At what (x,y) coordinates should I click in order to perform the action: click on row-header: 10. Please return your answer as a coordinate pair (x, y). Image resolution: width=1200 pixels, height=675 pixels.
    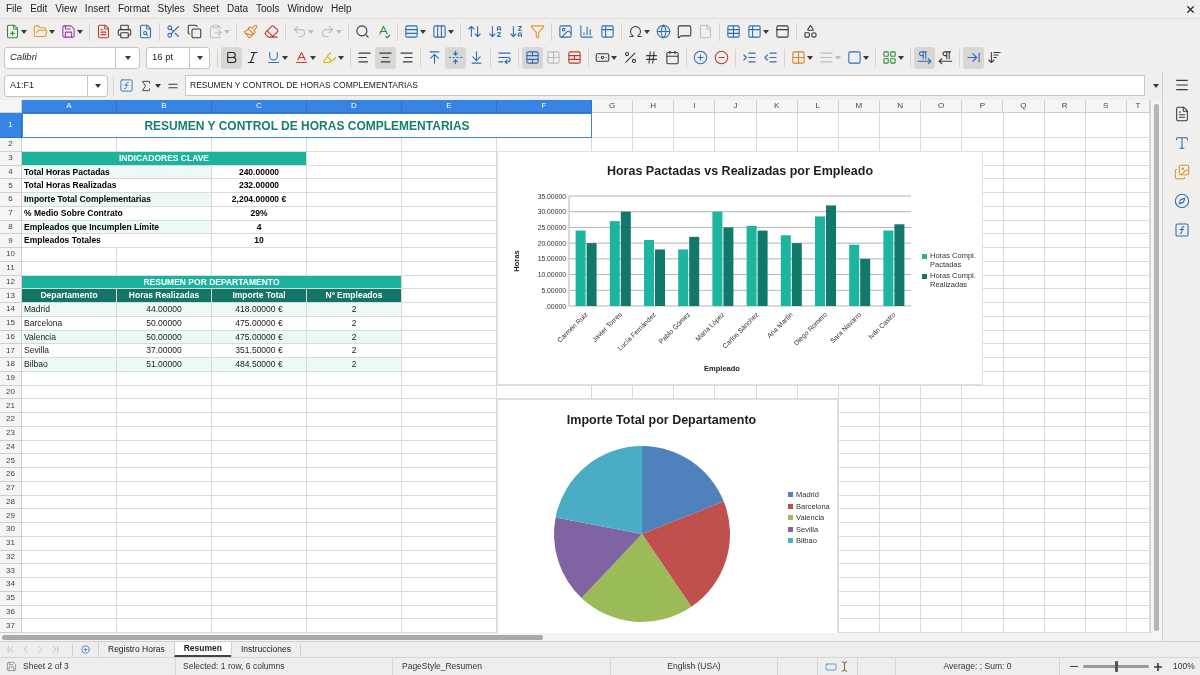
    Looking at the image, I should click on (11, 255).